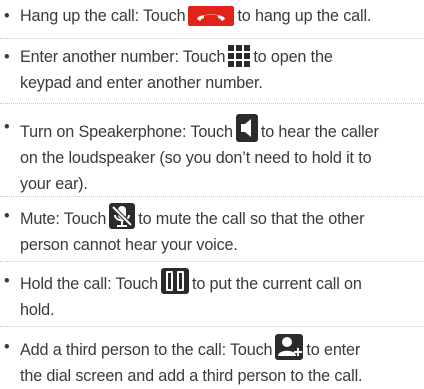 This screenshot has height=389, width=424. I want to click on item-text-start: Hold the call: Touch, so click(89, 284).